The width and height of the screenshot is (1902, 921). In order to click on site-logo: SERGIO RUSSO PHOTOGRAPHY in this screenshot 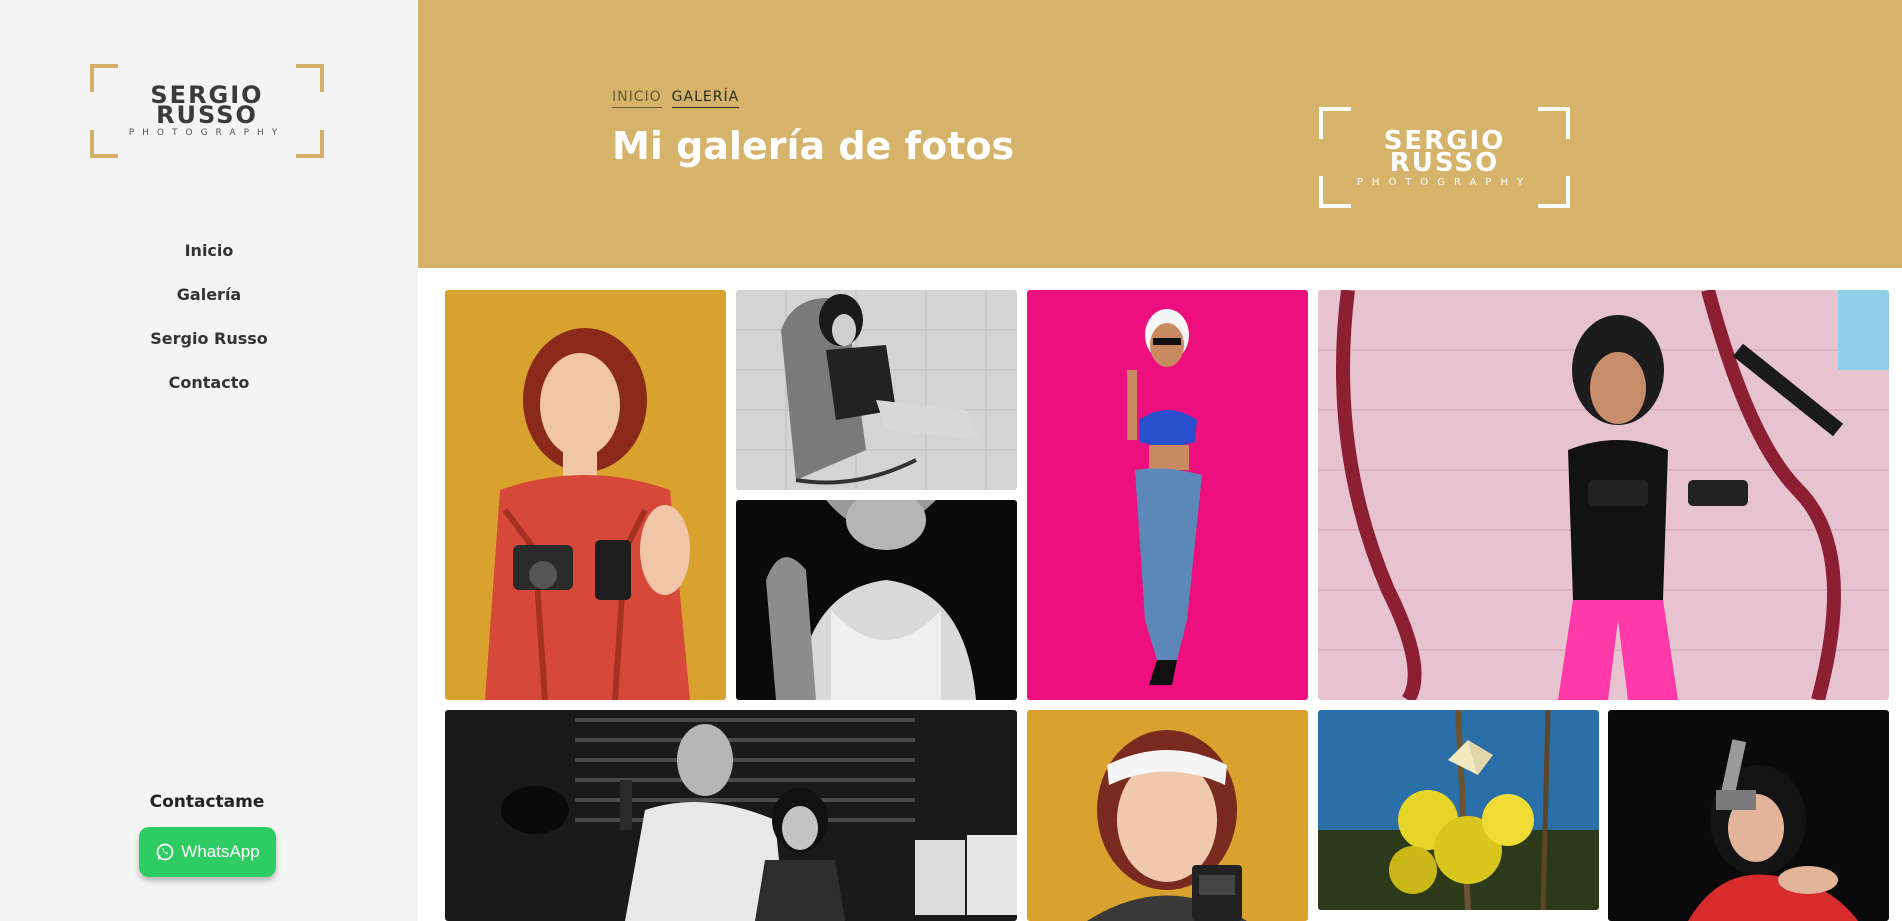, I will do `click(207, 111)`.